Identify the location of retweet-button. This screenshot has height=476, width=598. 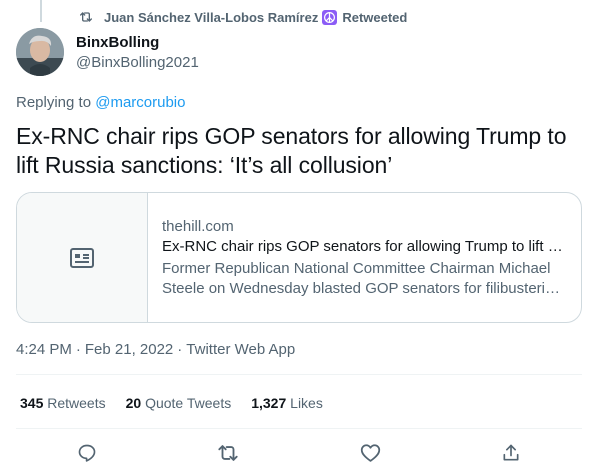
(228, 453).